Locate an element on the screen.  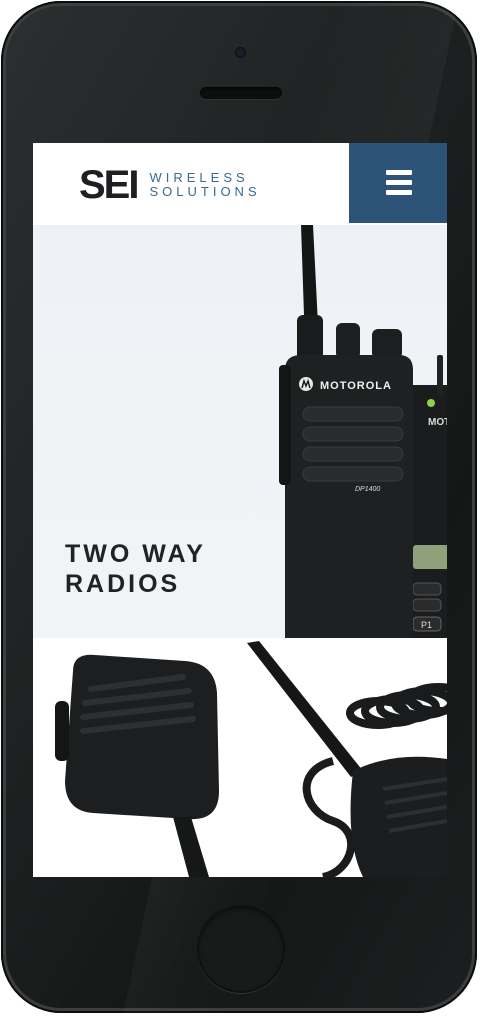
site-logo: SEI WIRELESS SOLUTIONS is located at coordinates (170, 185).